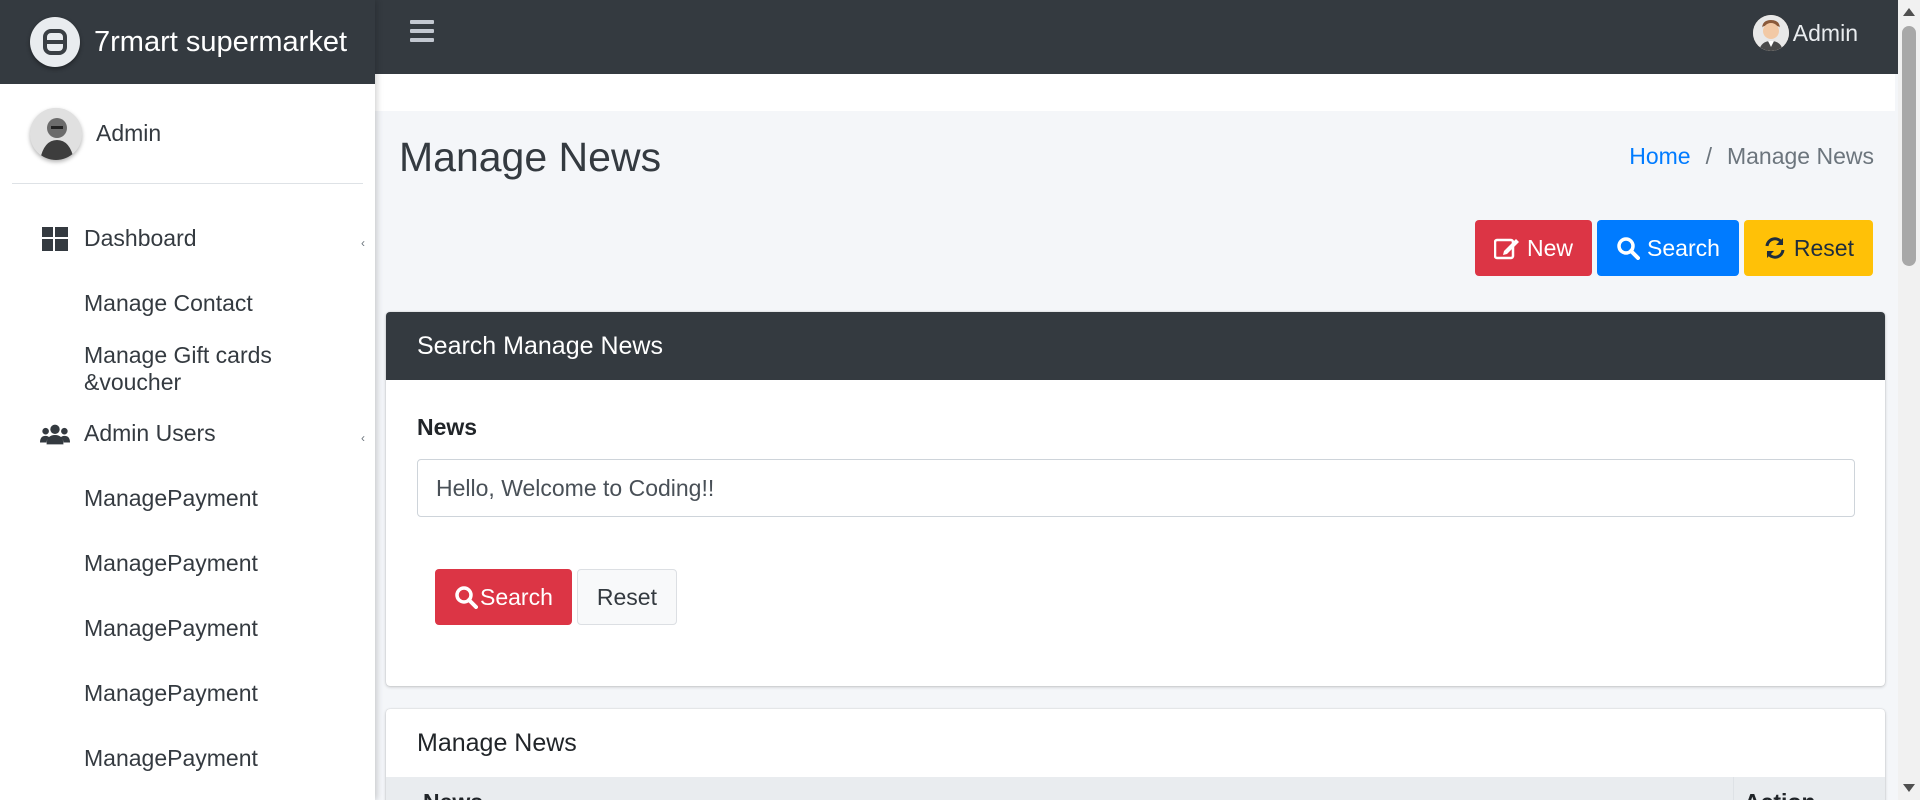  What do you see at coordinates (56, 133) in the screenshot?
I see `avatar` at bounding box center [56, 133].